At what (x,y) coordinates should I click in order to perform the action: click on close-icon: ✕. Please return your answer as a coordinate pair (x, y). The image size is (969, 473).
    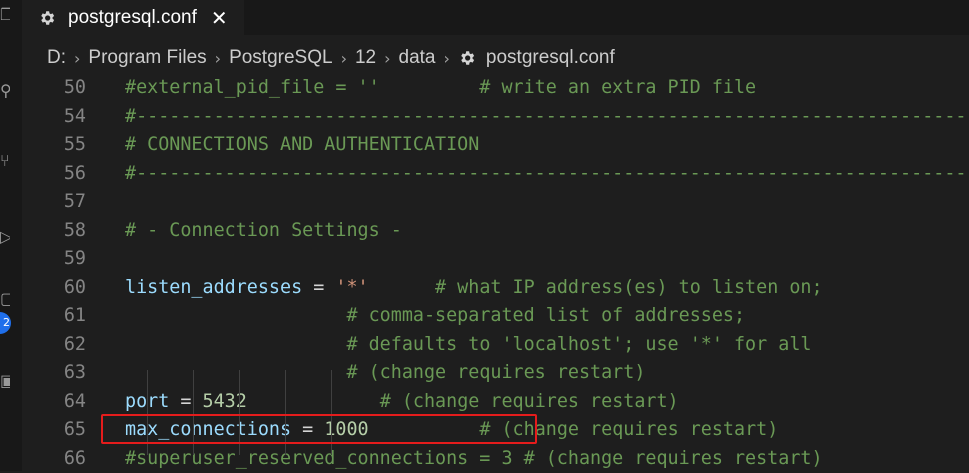
    Looking at the image, I should click on (219, 18).